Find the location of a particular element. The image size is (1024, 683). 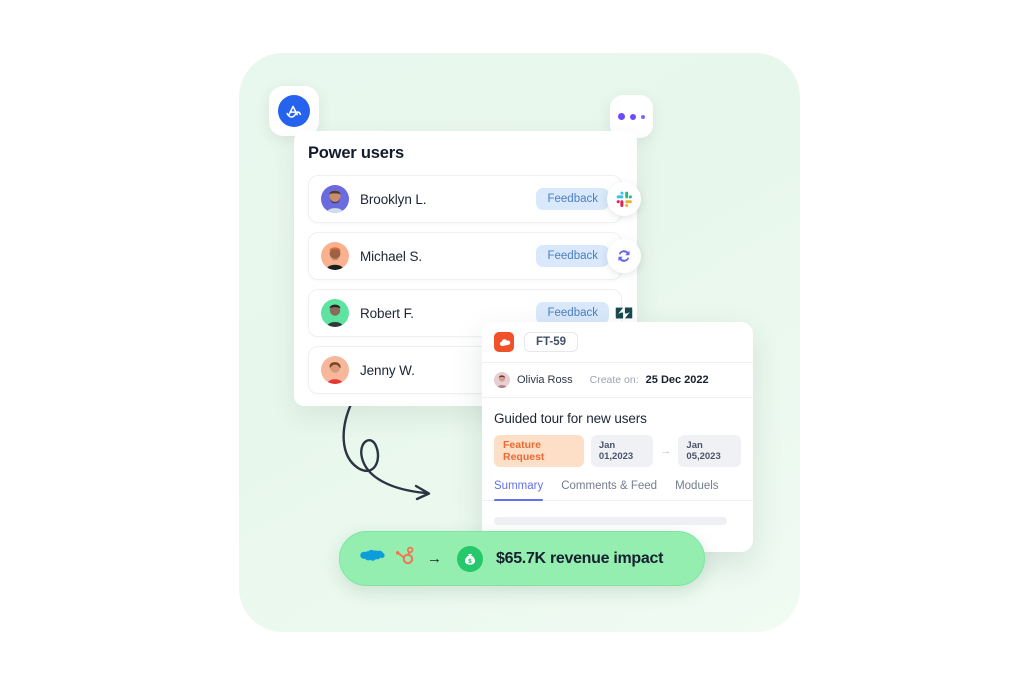

salesforce-icon is located at coordinates (372, 559).